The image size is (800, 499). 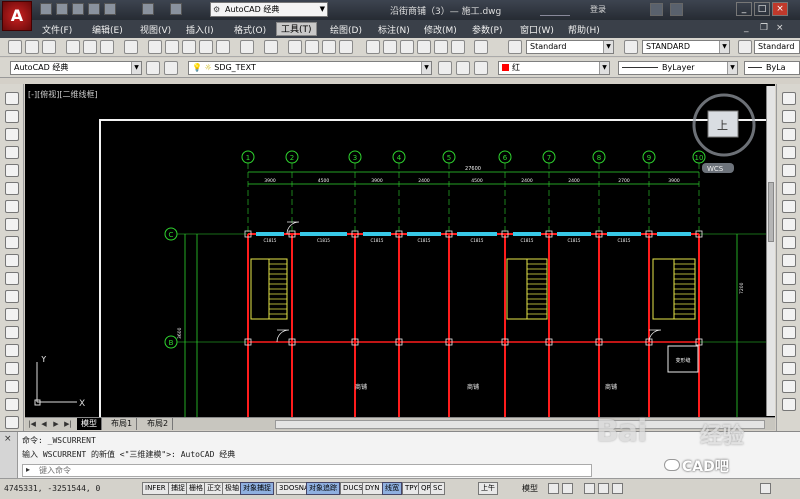 What do you see at coordinates (424, 47) in the screenshot?
I see `sheet-set-icon` at bounding box center [424, 47].